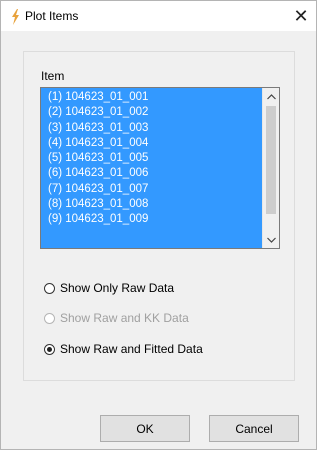 The image size is (320, 450). I want to click on item-label: Item, so click(53, 76).